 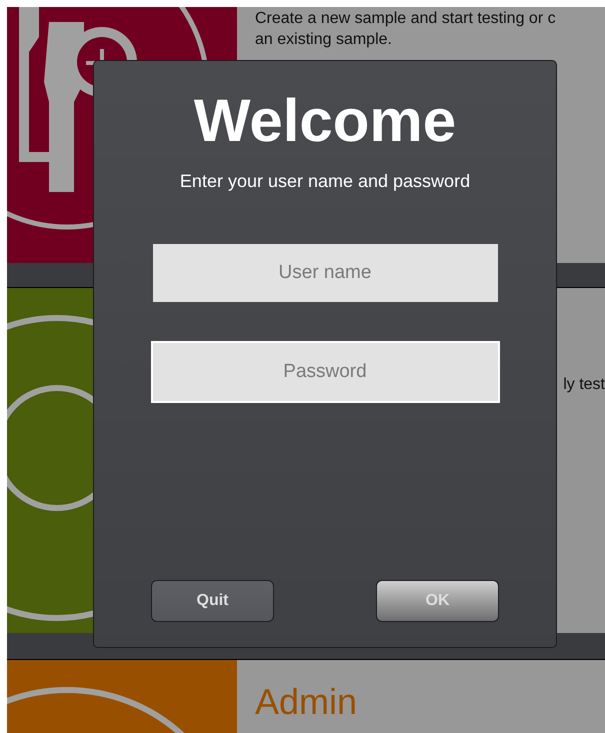 I want to click on dialog-title: Welcome, so click(x=325, y=121).